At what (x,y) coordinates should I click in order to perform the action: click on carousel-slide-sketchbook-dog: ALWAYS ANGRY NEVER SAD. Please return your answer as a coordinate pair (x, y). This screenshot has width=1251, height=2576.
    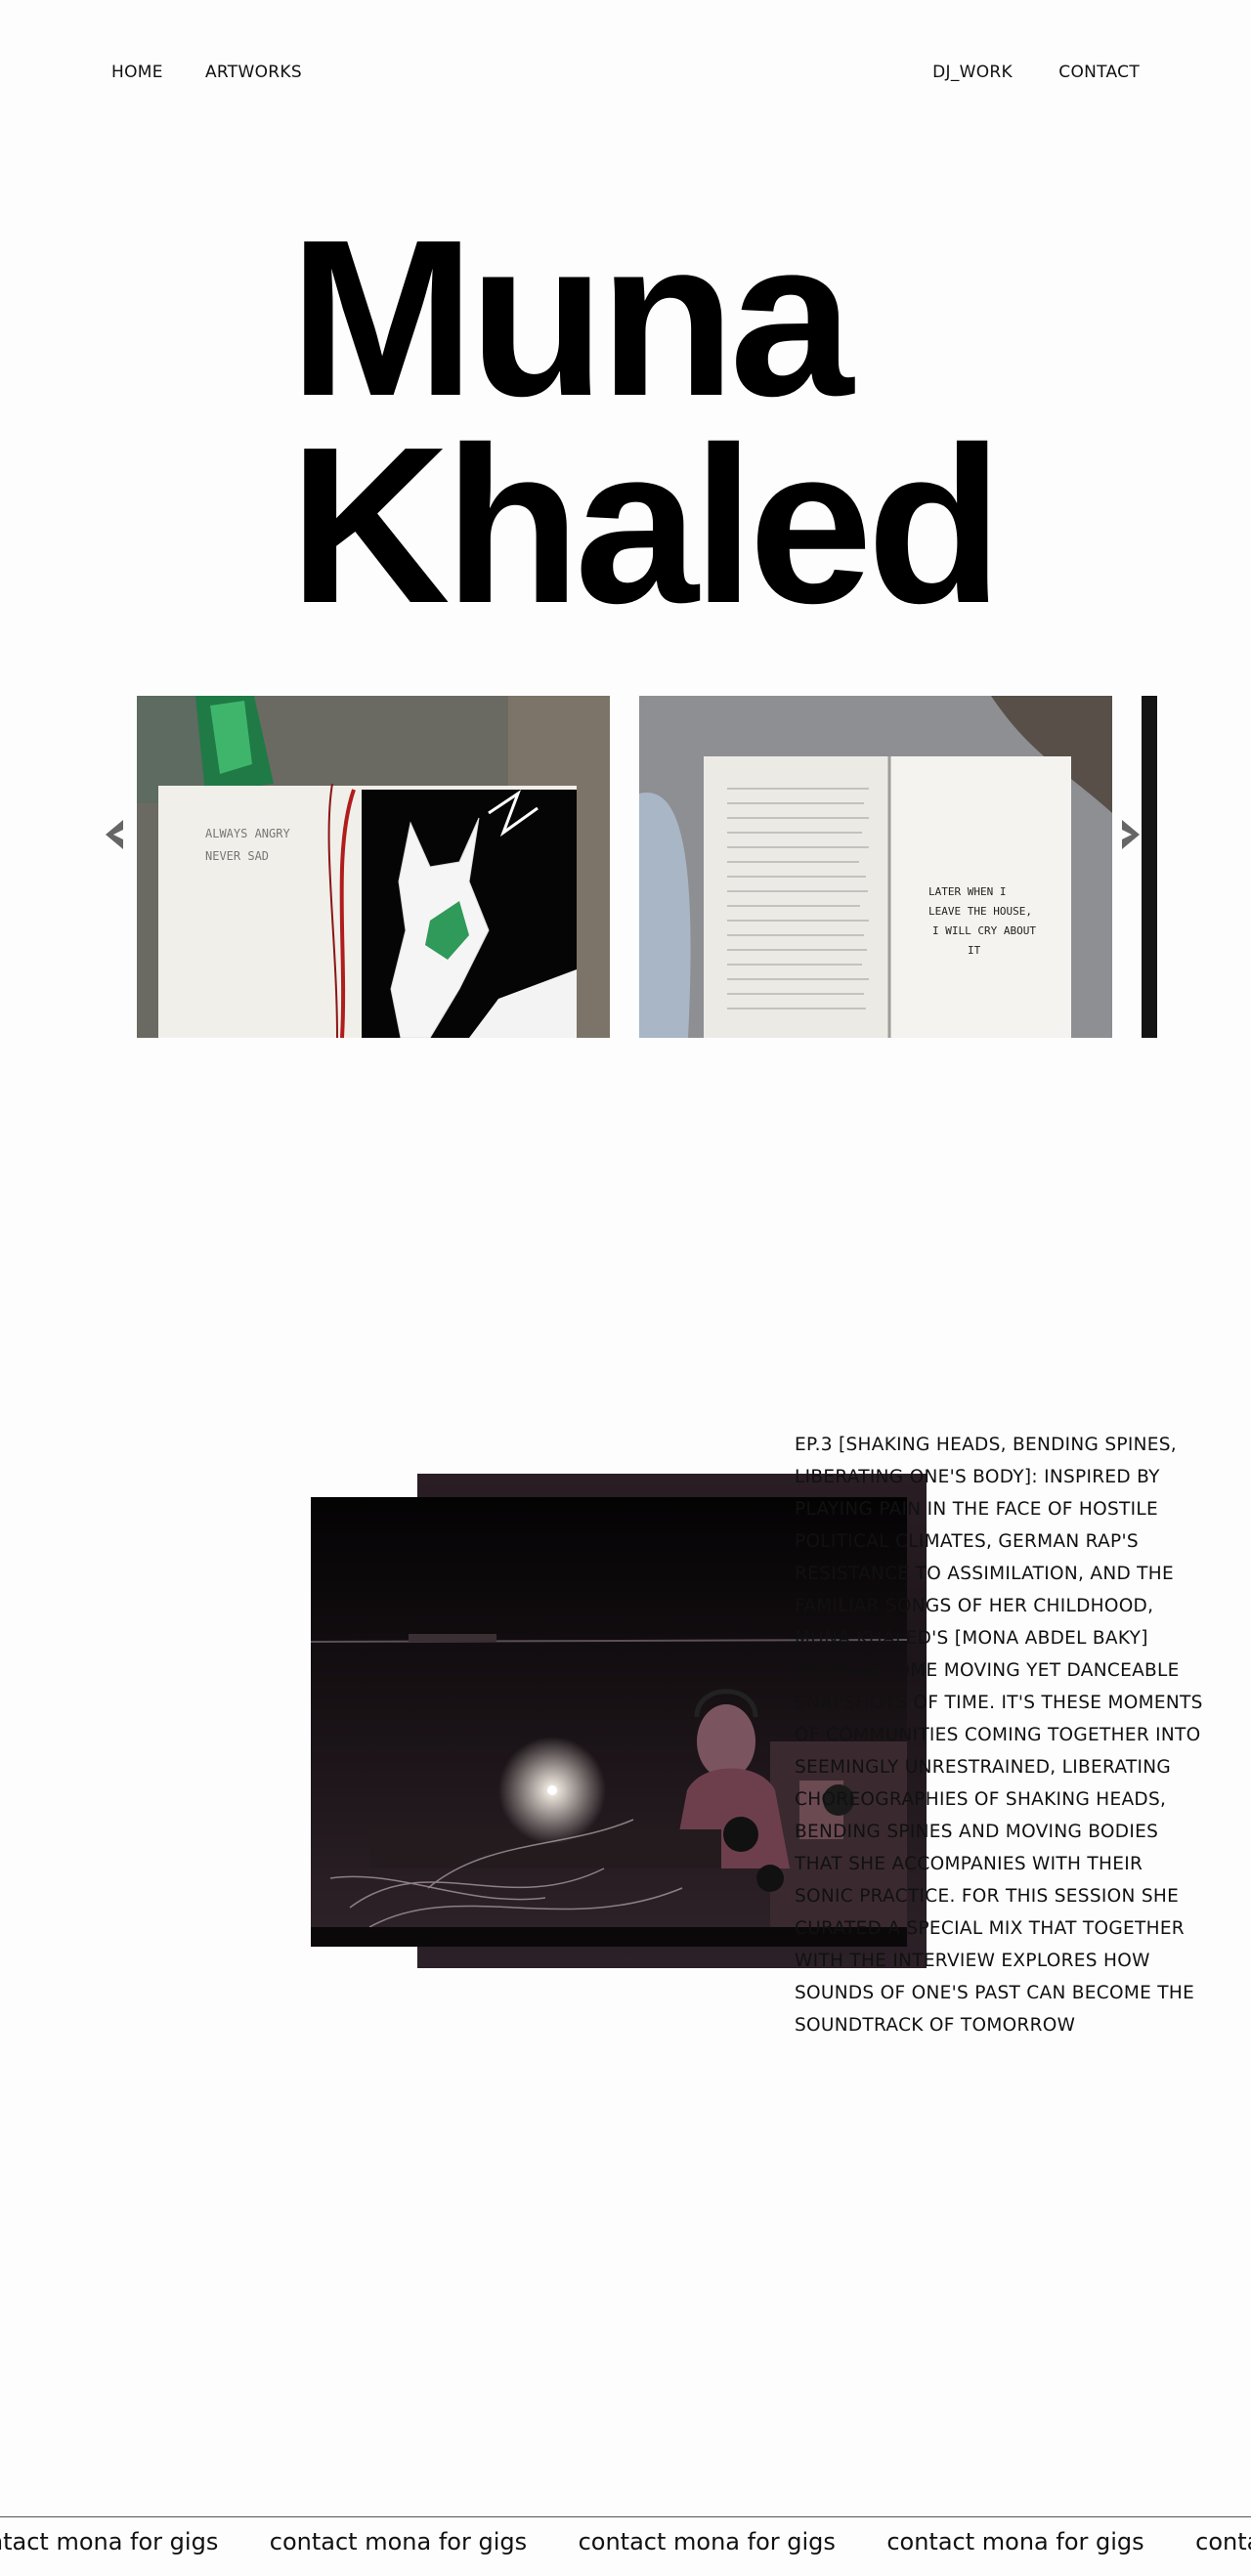
    Looking at the image, I should click on (373, 867).